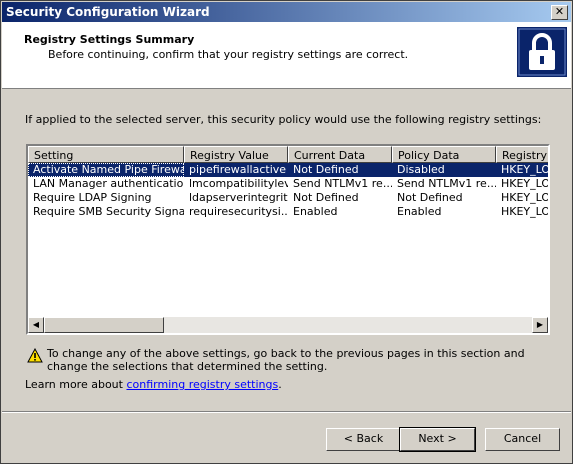 The width and height of the screenshot is (573, 464). What do you see at coordinates (106, 170) in the screenshot?
I see `cell-setting: Activate Named Pipe Firewall` at bounding box center [106, 170].